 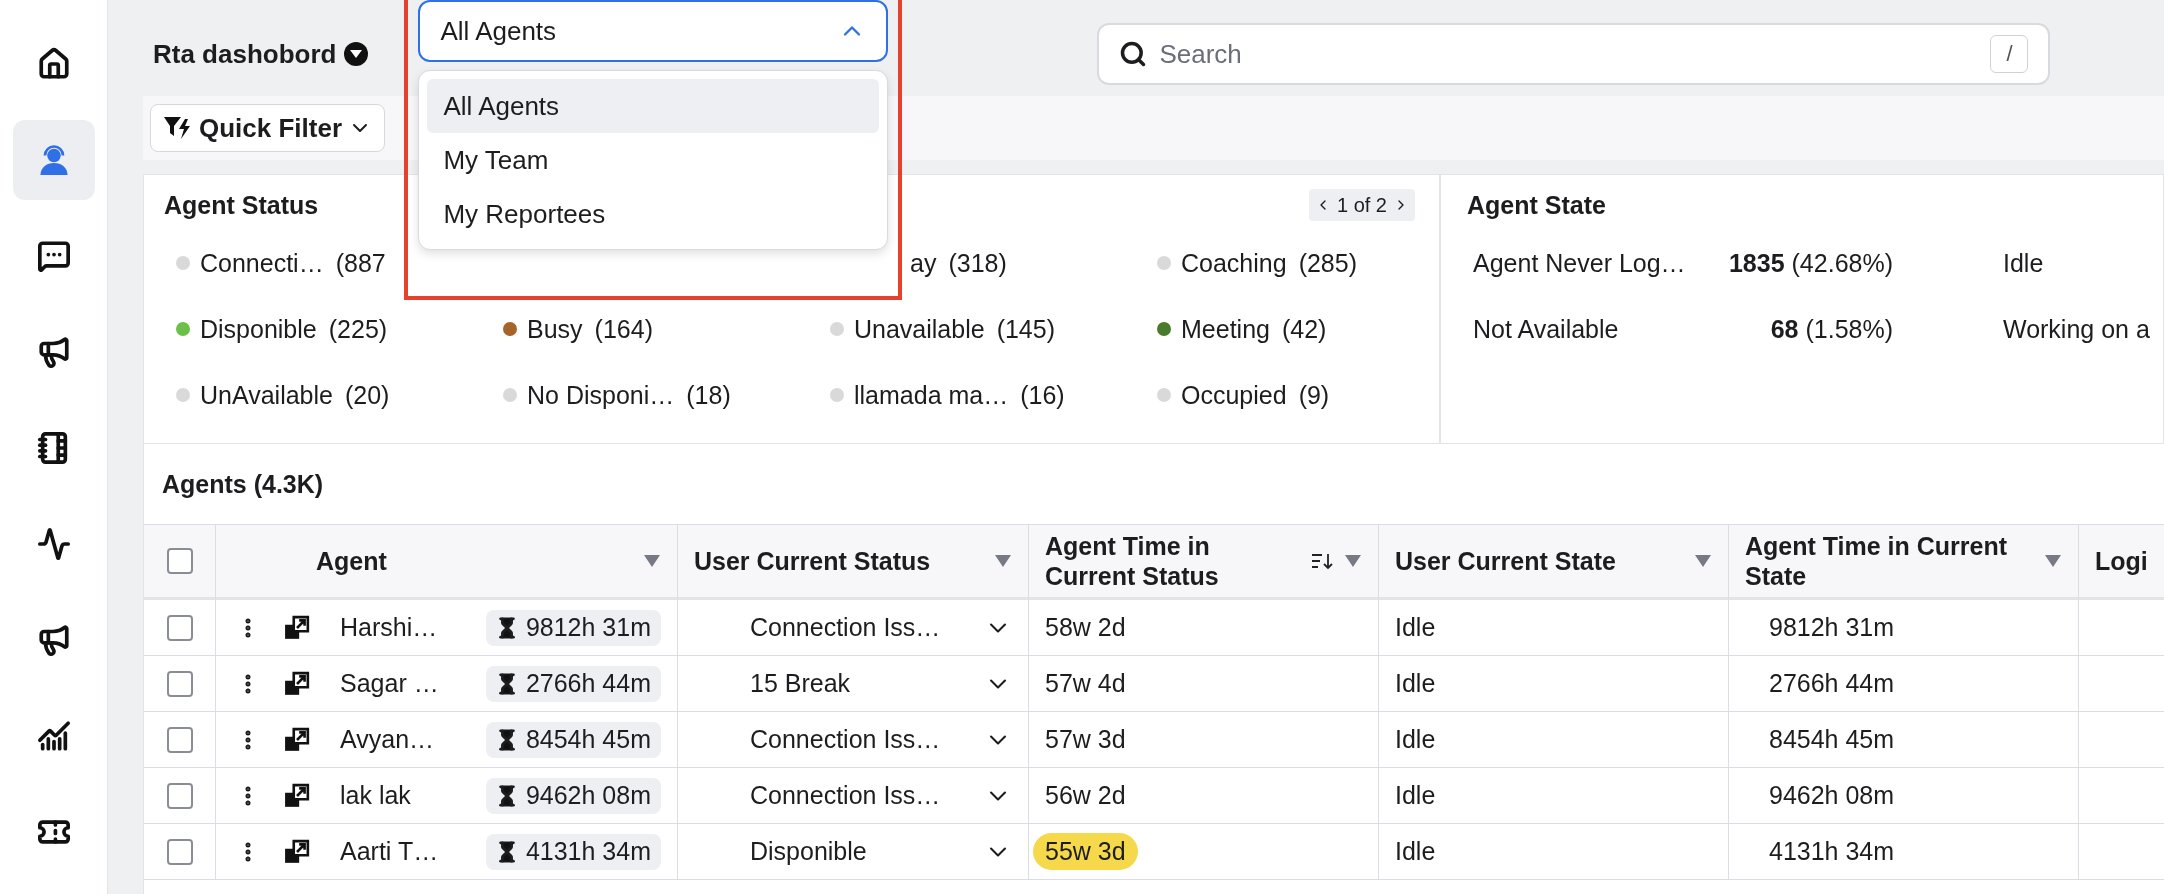 I want to click on status-count: (9), so click(x=1314, y=395).